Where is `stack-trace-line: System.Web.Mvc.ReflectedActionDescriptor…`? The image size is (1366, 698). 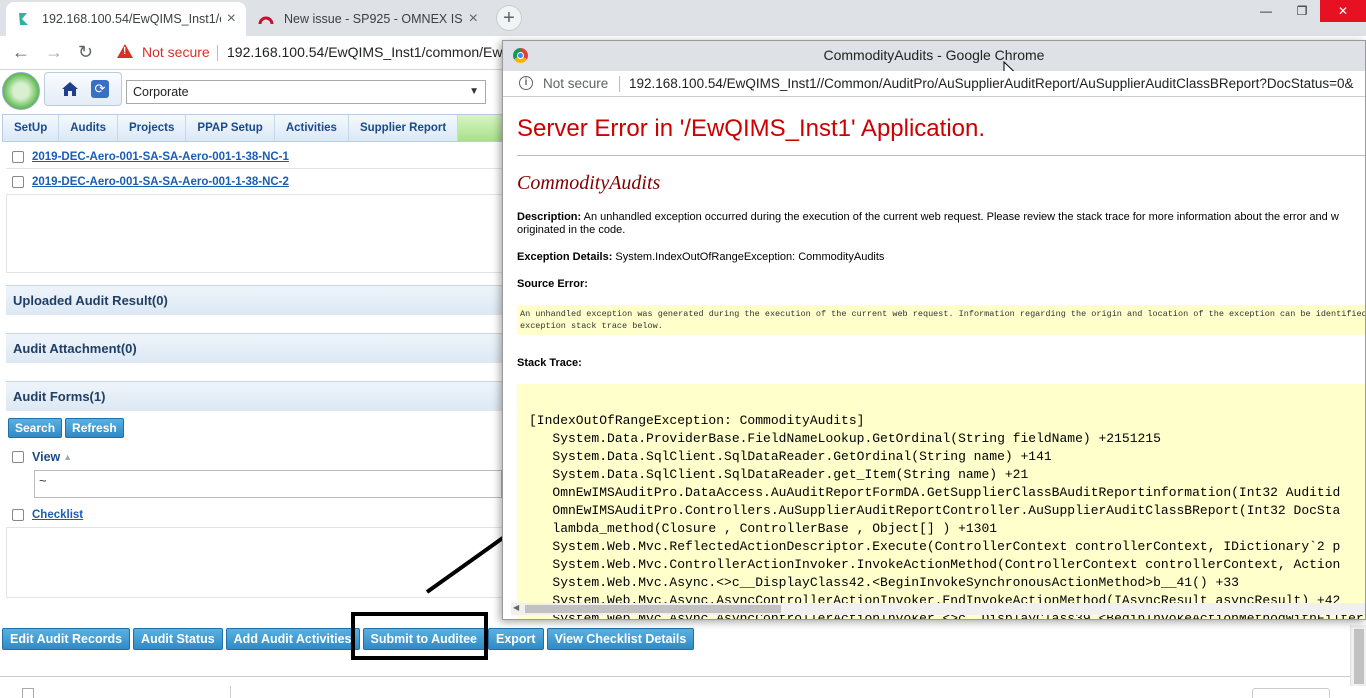
stack-trace-line: System.Web.Mvc.ReflectedActionDescriptor… is located at coordinates (935, 546).